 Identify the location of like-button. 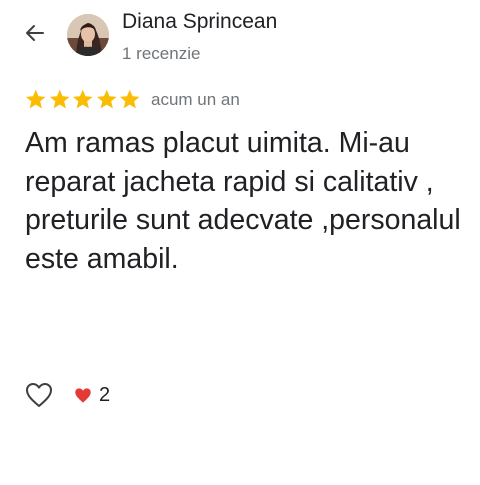
(39, 395).